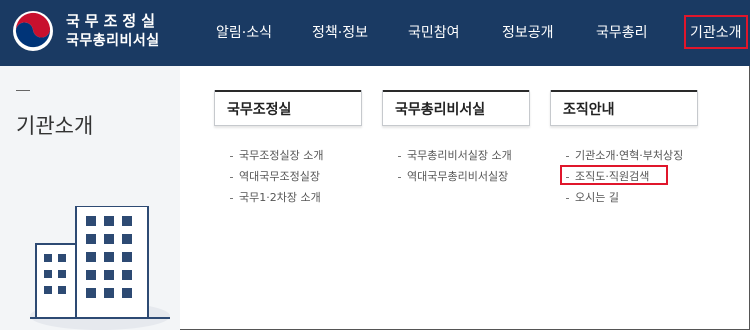 This screenshot has width=750, height=330. What do you see at coordinates (340, 32) in the screenshot?
I see `nav-policy: 정책·정보` at bounding box center [340, 32].